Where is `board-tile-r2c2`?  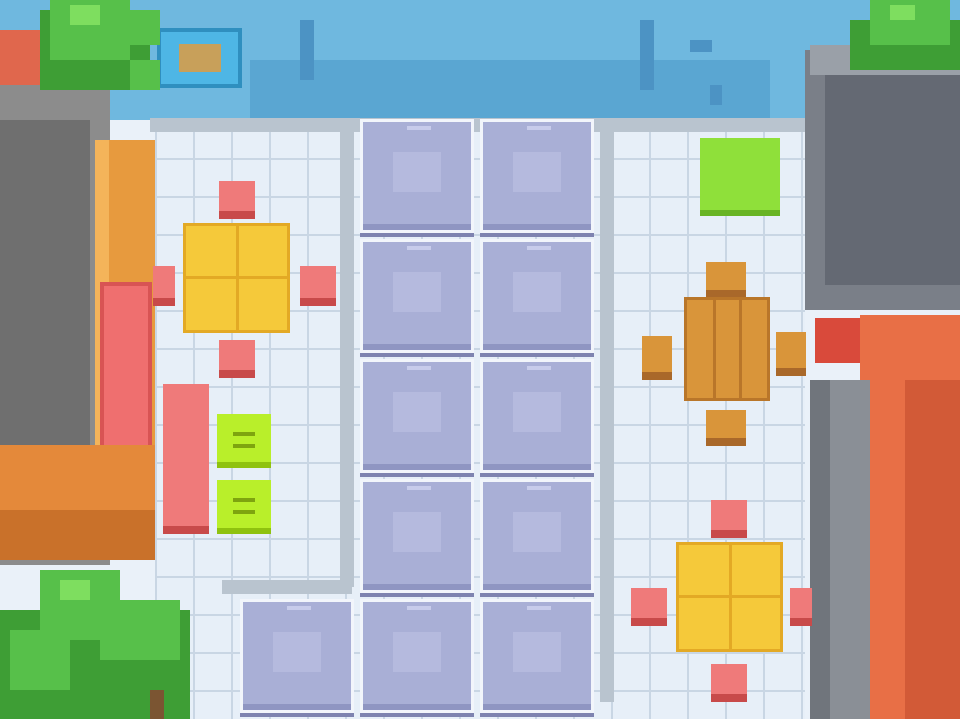 board-tile-r2c2 is located at coordinates (417, 296).